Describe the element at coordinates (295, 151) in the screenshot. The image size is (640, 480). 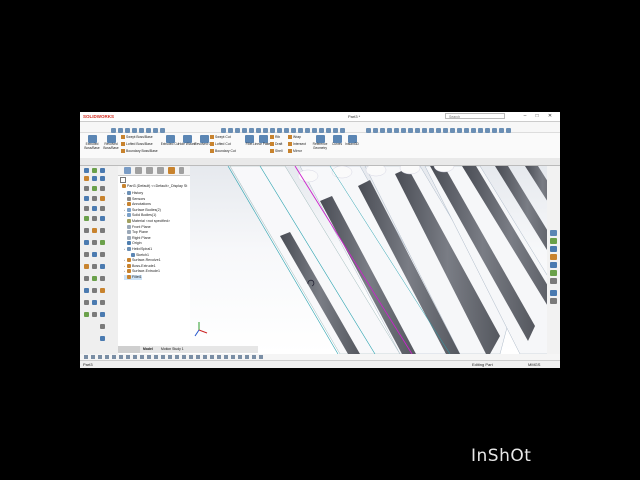
I see `mirror-button: Mirror` at that location.